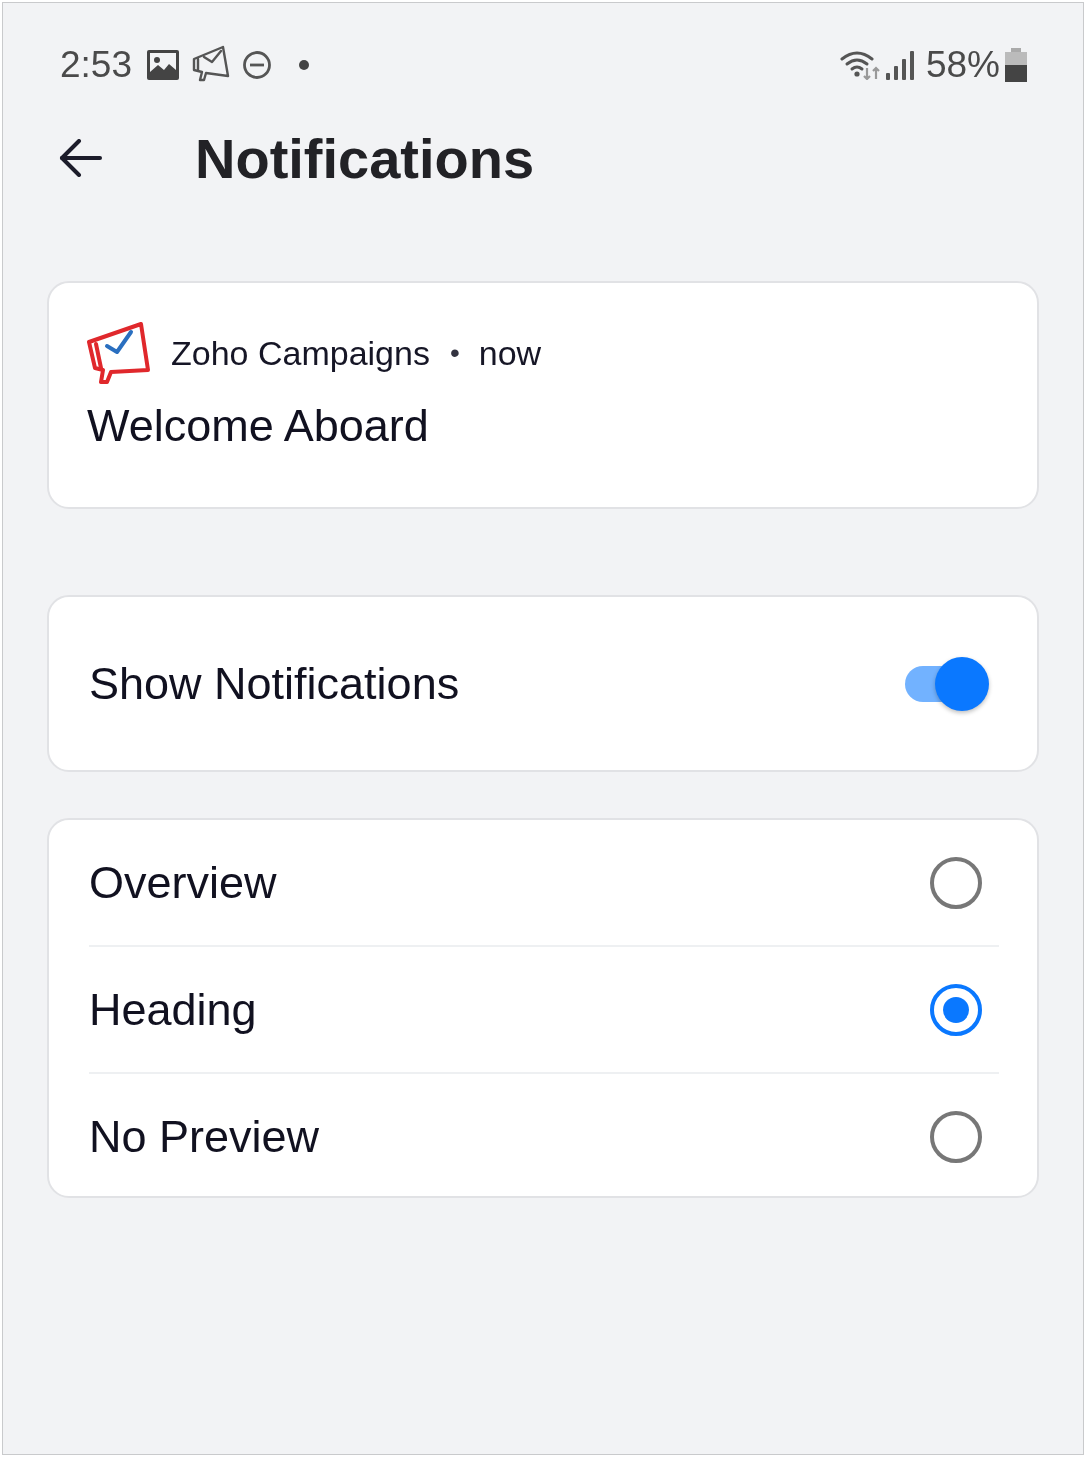 The height and width of the screenshot is (1457, 1086). What do you see at coordinates (1016, 65) in the screenshot?
I see `battery-icon` at bounding box center [1016, 65].